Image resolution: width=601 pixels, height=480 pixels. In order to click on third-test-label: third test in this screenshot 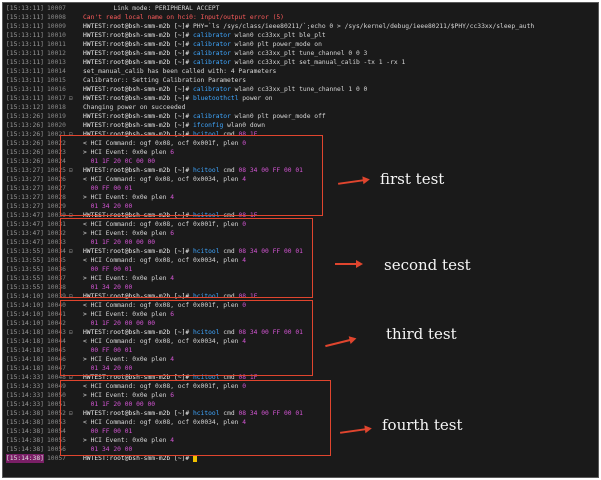, I will do `click(421, 334)`.